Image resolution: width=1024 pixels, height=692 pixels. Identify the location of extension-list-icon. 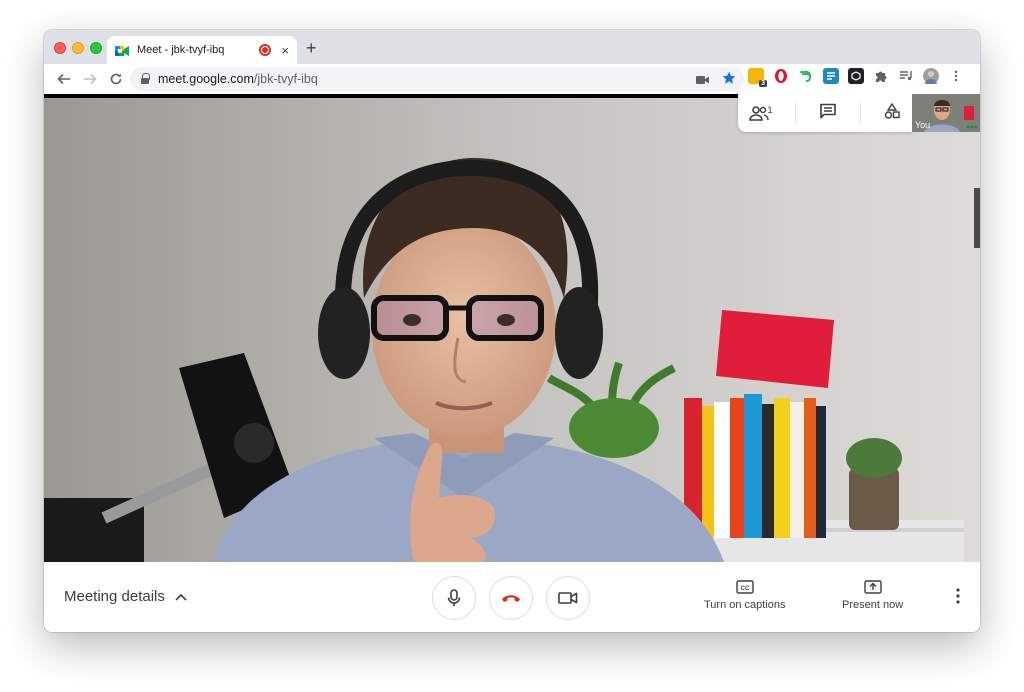
(831, 76).